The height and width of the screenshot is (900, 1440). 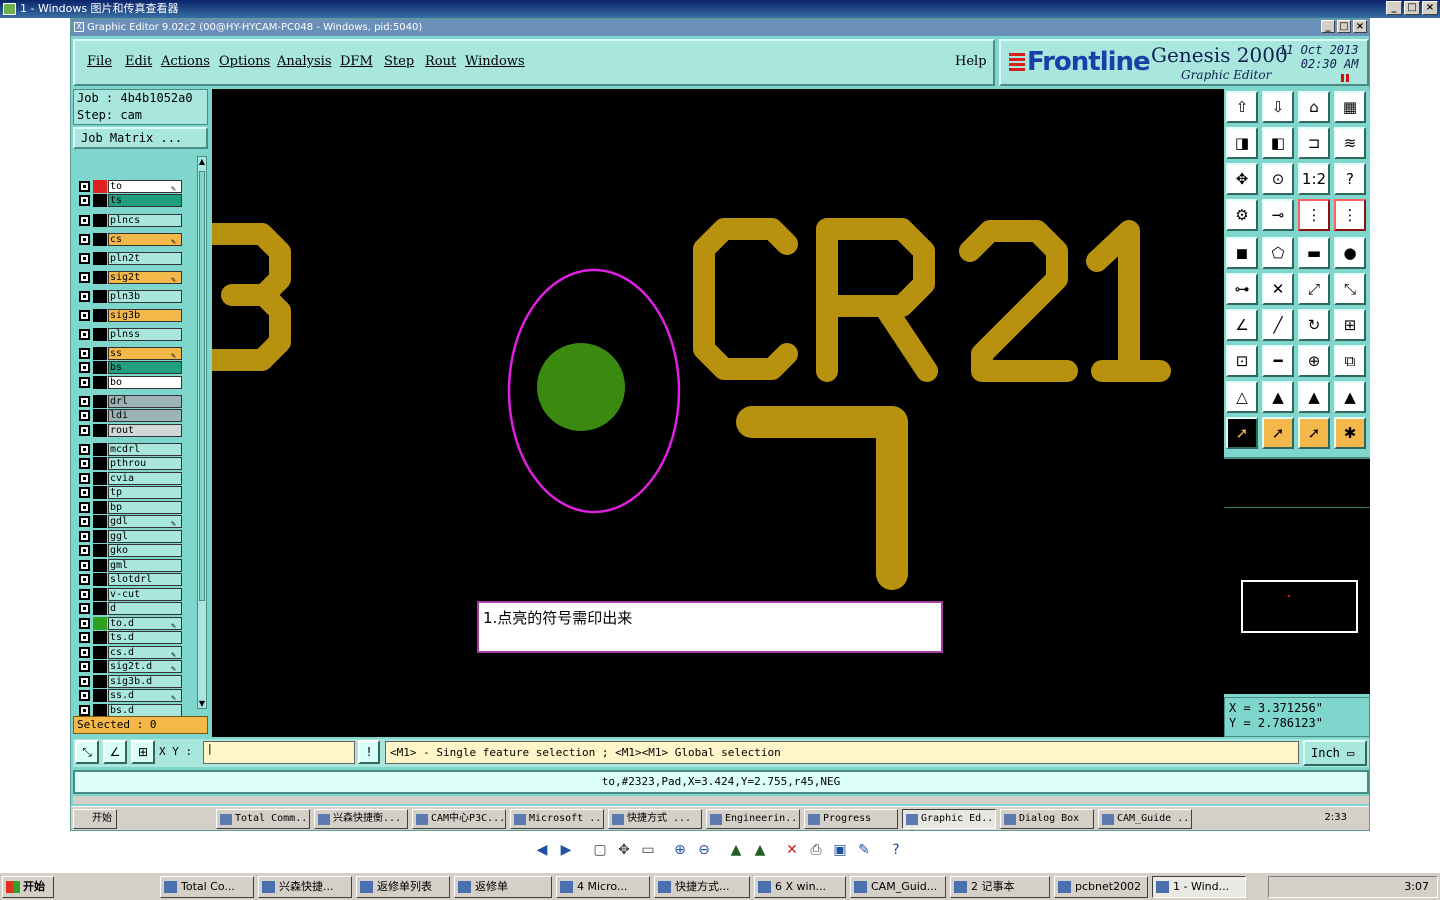 I want to click on layer-row: gml, so click(x=130, y=565).